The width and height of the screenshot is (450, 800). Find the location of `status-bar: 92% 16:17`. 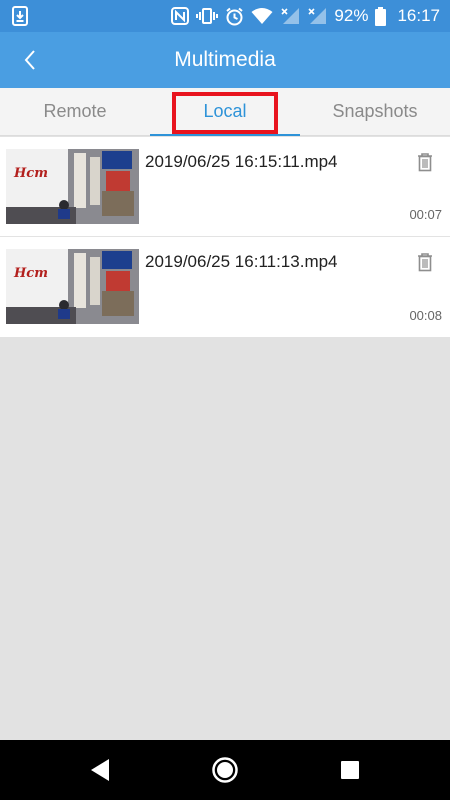

status-bar: 92% 16:17 is located at coordinates (225, 16).